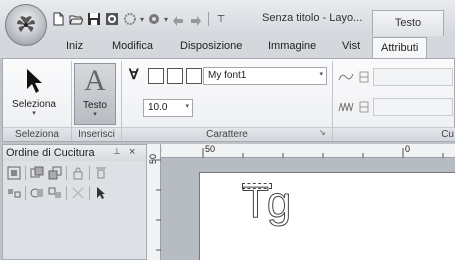 The image size is (455, 260). What do you see at coordinates (221, 19) in the screenshot?
I see `customize-icon: ⊤` at bounding box center [221, 19].